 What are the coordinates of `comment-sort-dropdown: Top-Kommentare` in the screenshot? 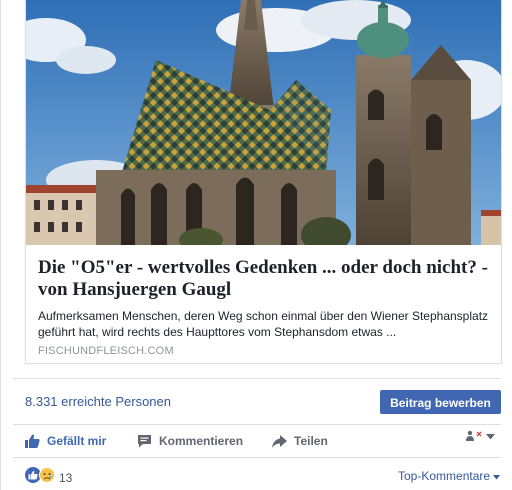 It's located at (449, 476).